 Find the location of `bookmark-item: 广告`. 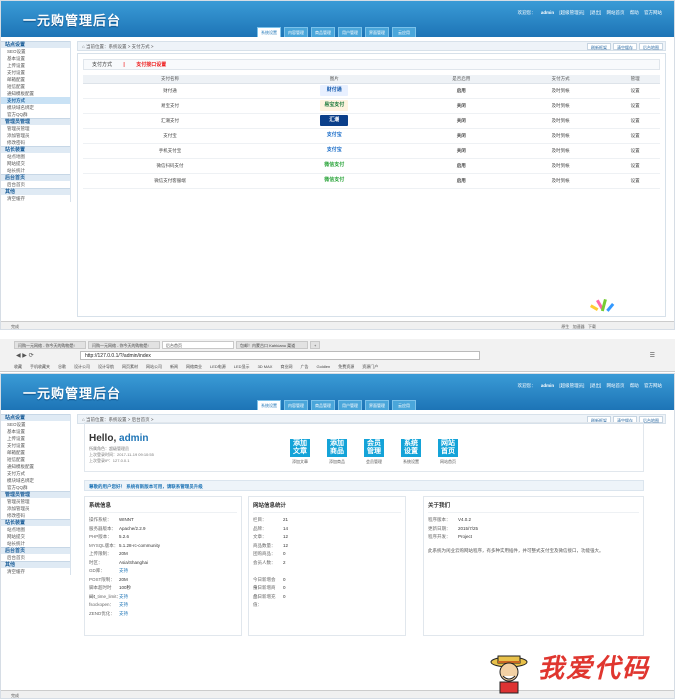

bookmark-item: 广告 is located at coordinates (304, 366).